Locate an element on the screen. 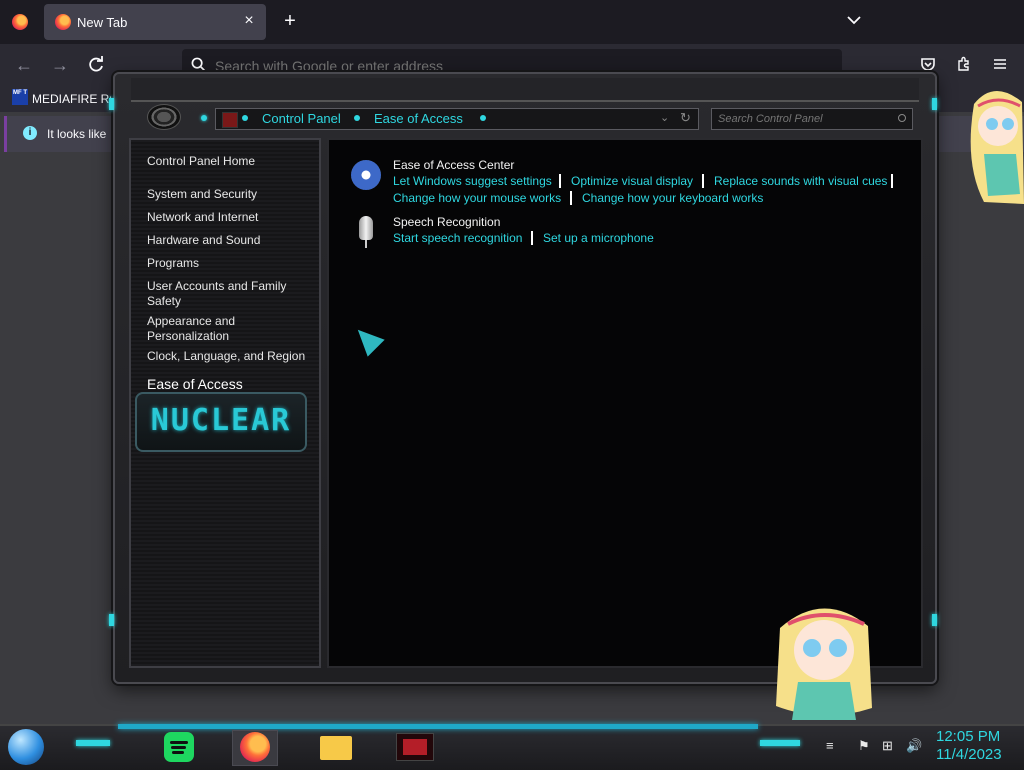  frame-accent-bottom-left is located at coordinates (111, 620).